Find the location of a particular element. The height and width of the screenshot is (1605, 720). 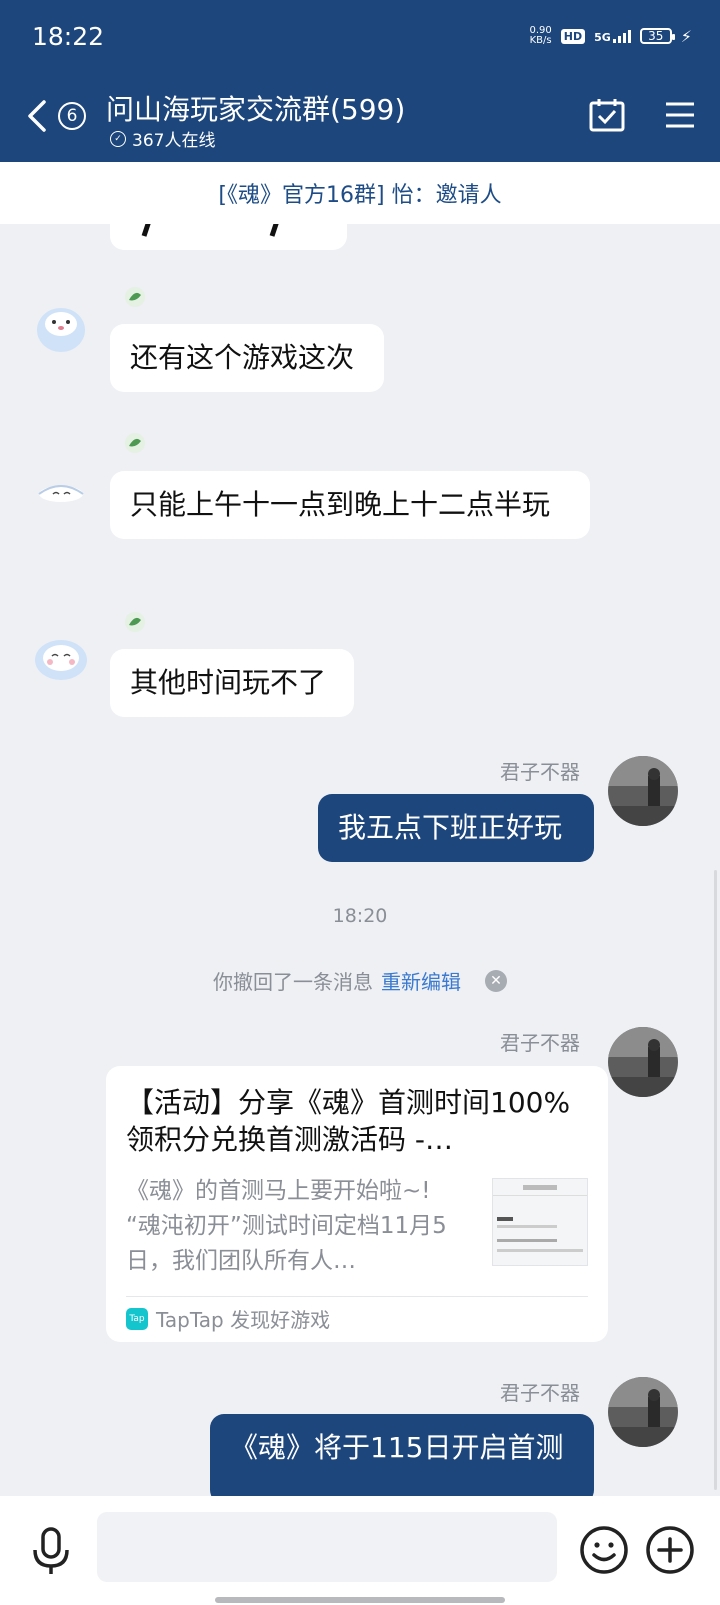

battery-icon: 35 is located at coordinates (657, 36).